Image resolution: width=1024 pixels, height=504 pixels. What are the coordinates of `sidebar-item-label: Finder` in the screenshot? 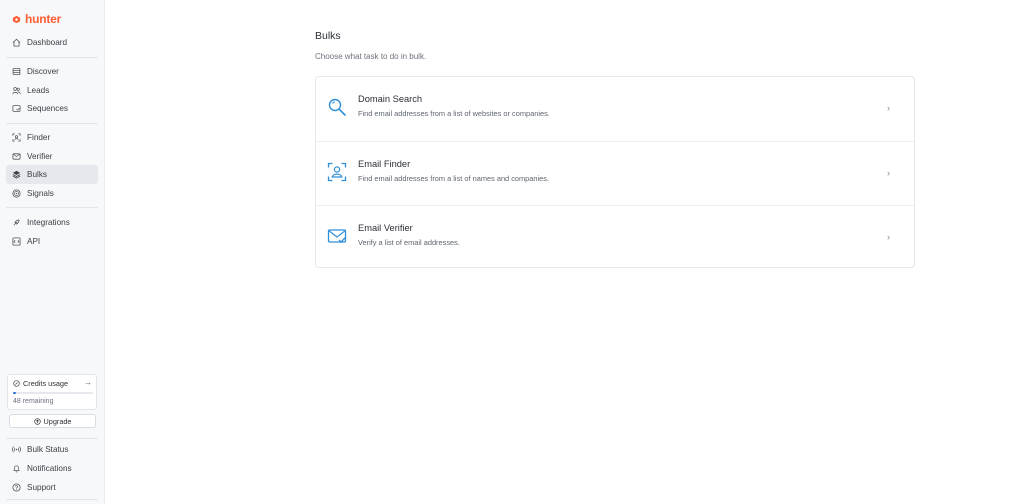 It's located at (39, 137).